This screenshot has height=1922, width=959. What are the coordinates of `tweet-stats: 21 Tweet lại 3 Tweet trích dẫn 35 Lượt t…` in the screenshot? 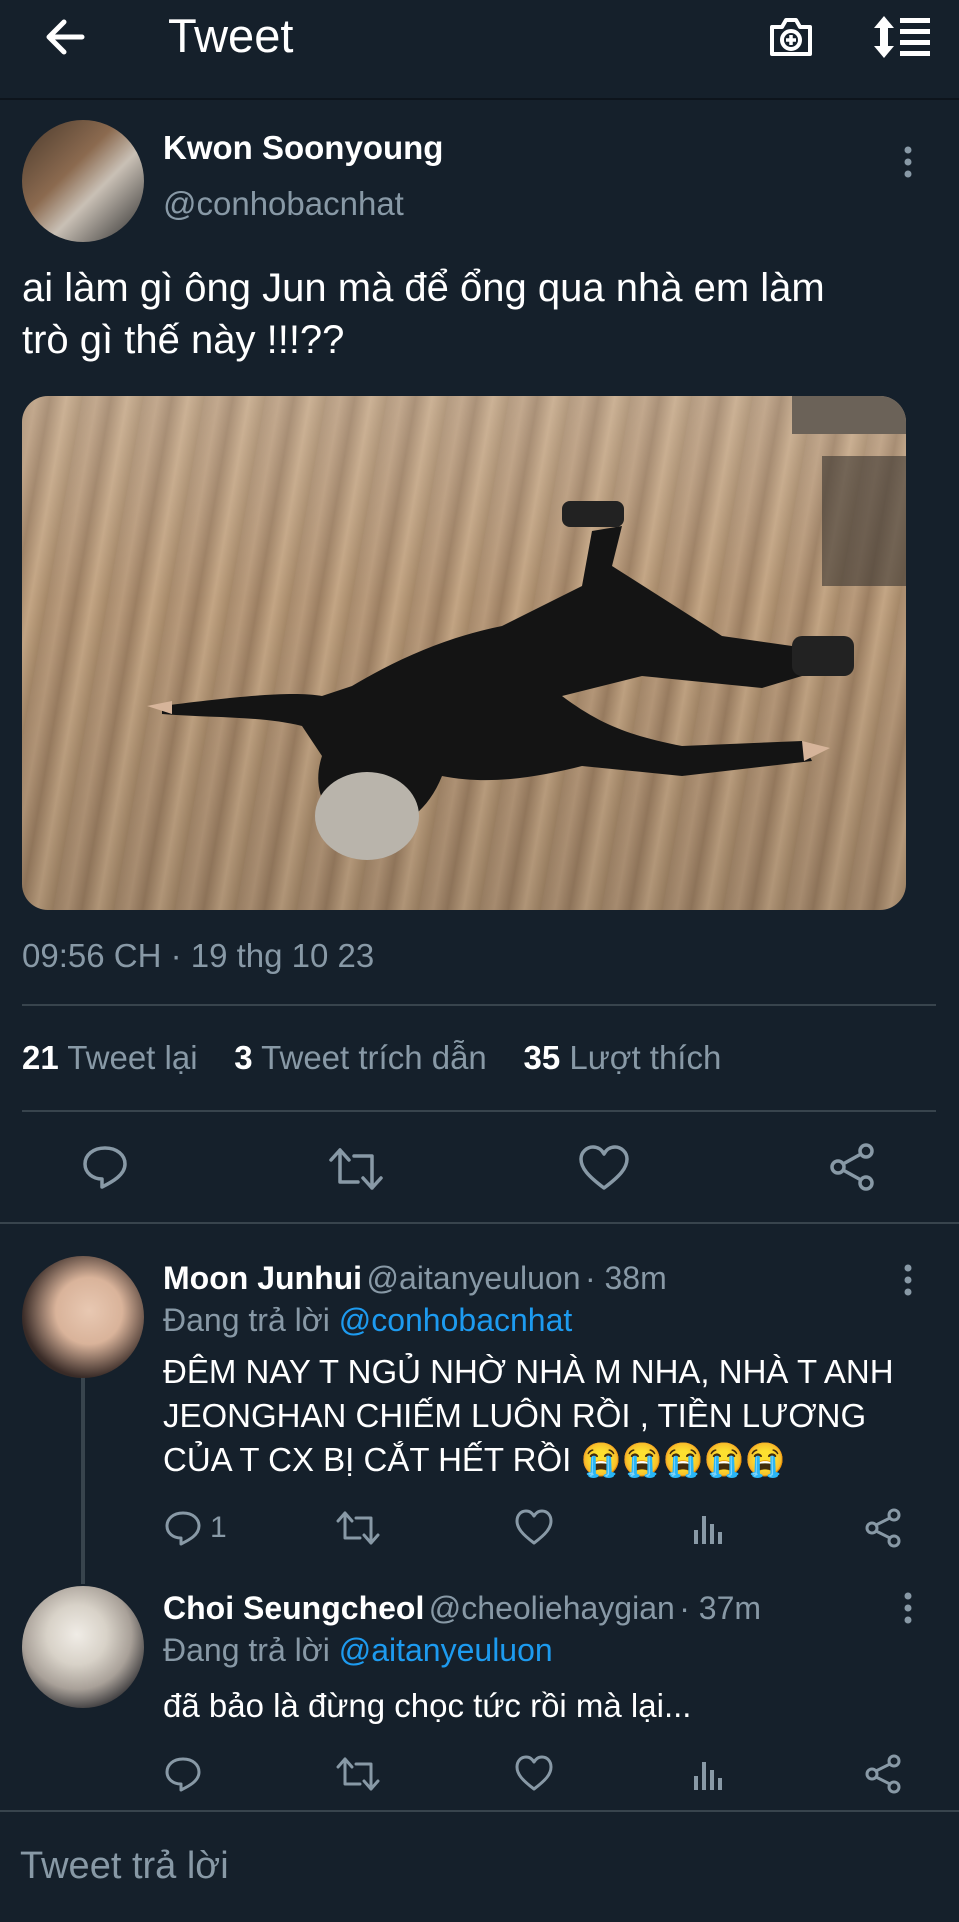 It's located at (371, 1058).